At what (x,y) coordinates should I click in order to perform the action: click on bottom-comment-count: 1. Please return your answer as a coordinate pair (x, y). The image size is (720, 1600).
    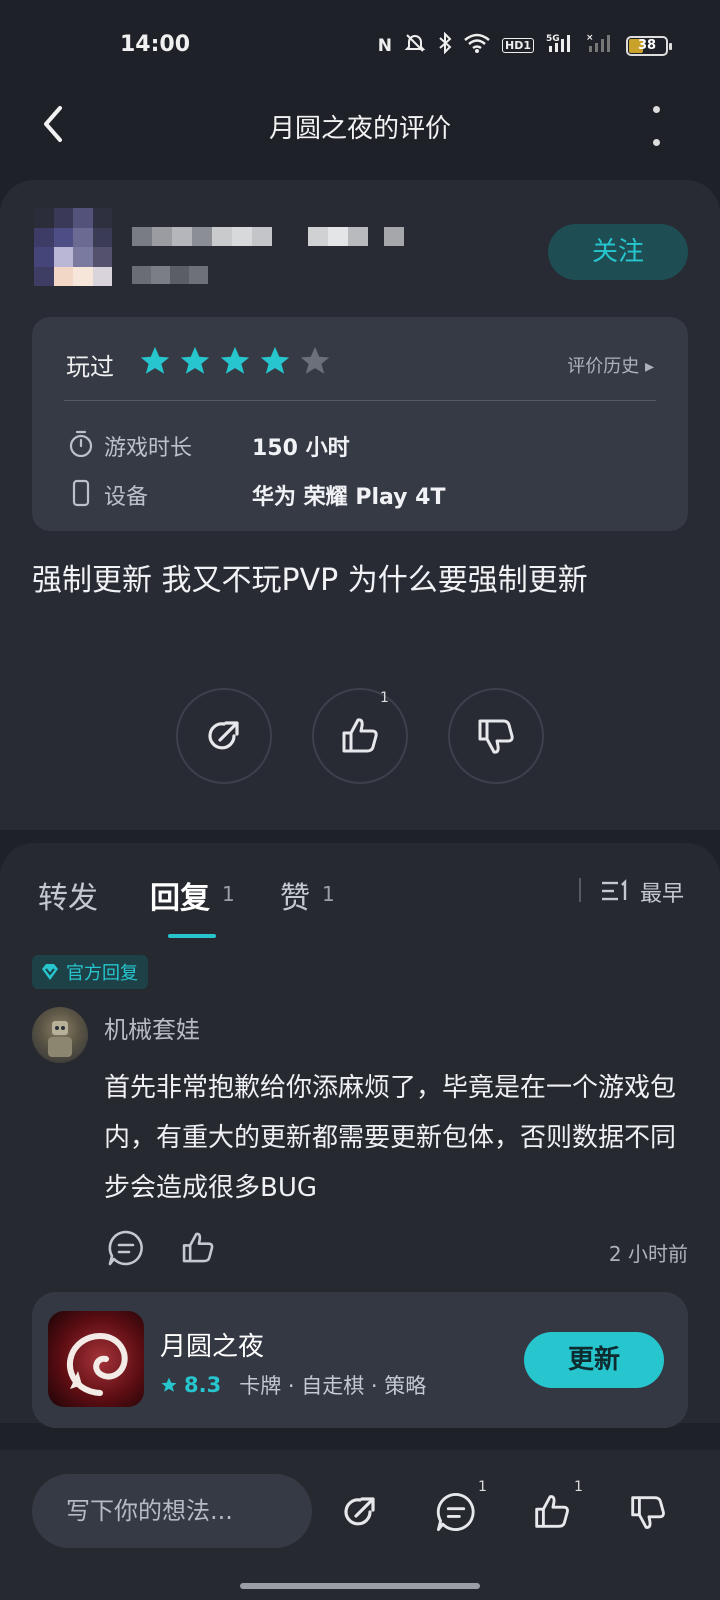
    Looking at the image, I should click on (482, 1487).